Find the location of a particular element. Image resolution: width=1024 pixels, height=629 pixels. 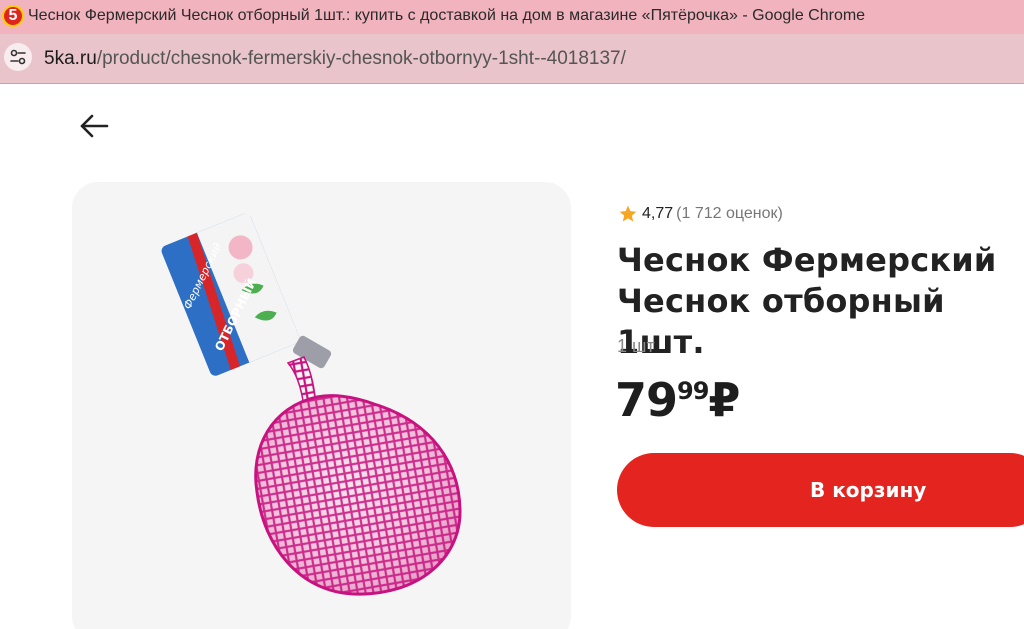

price-currency: ₽ is located at coordinates (724, 400).